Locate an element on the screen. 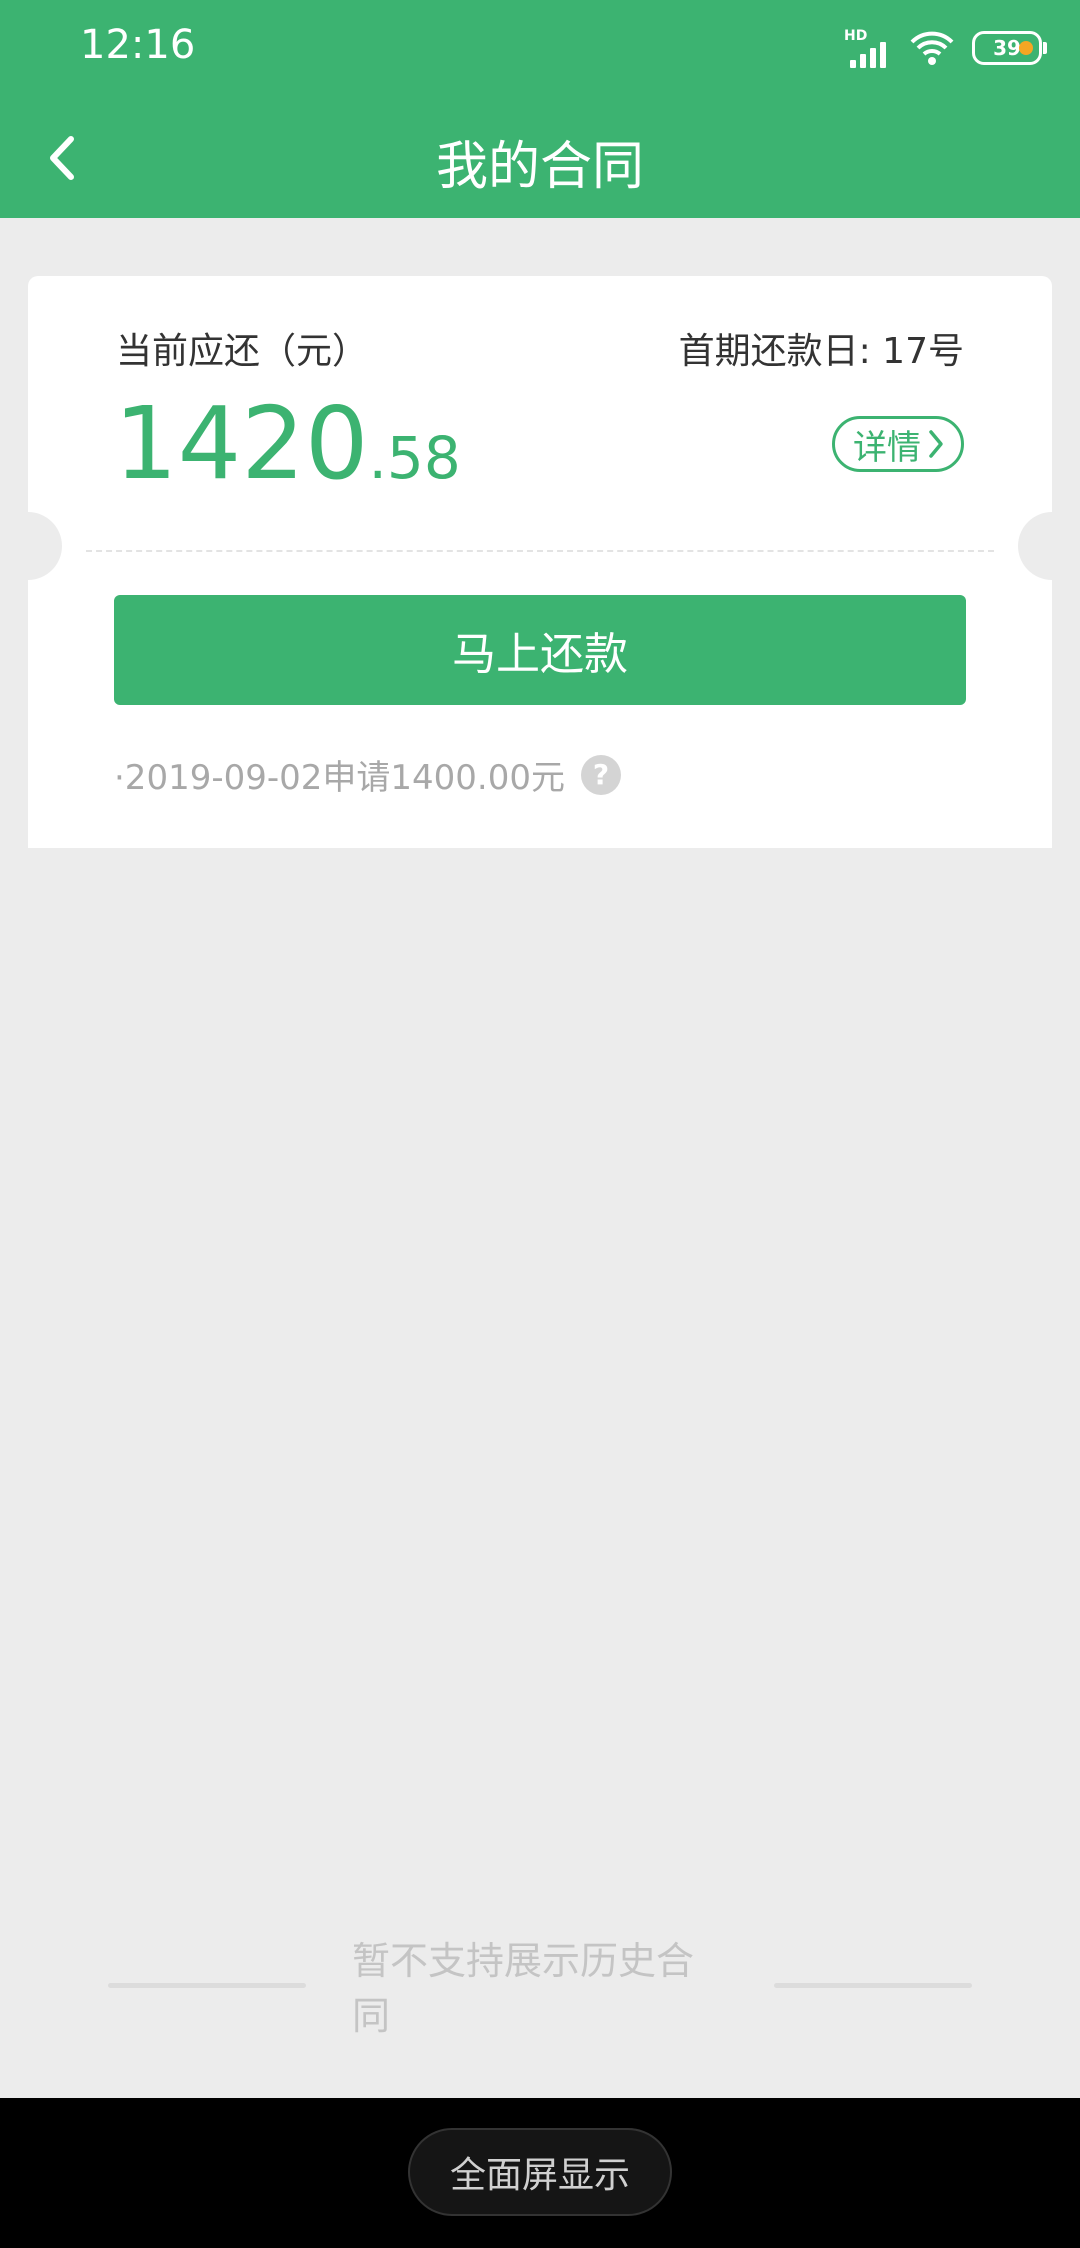 Image resolution: width=1080 pixels, height=2248 pixels. card-divider is located at coordinates (540, 551).